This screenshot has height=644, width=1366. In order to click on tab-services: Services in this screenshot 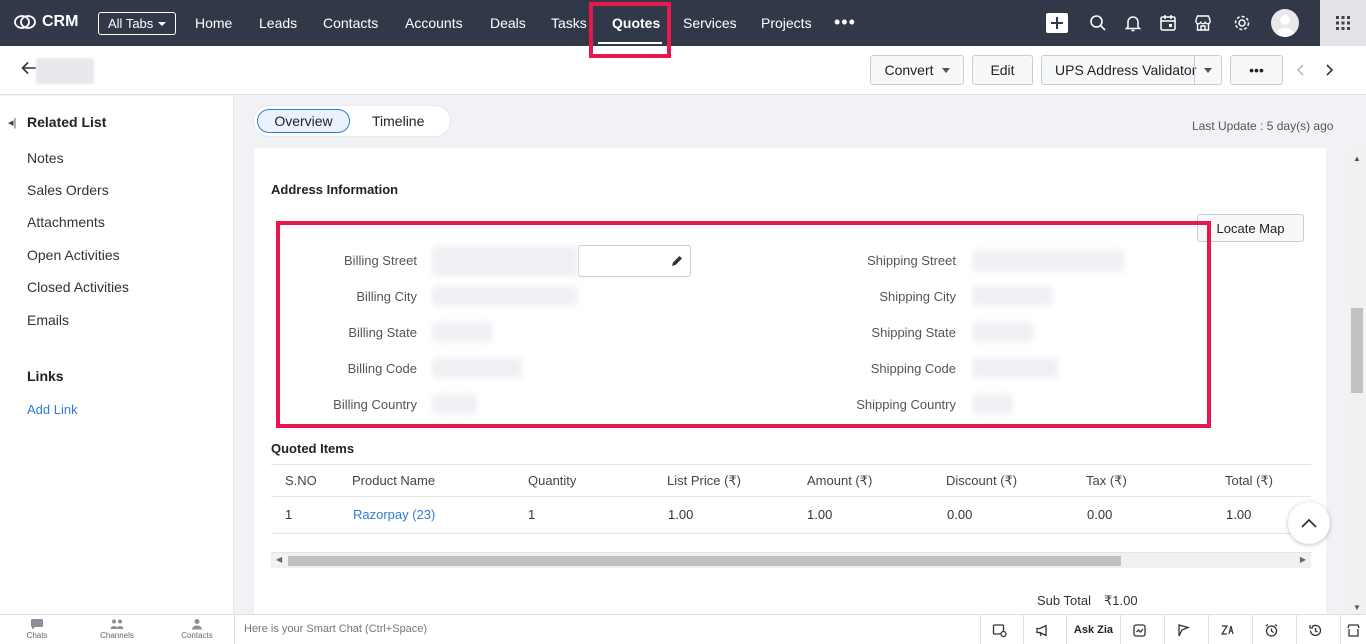, I will do `click(710, 23)`.